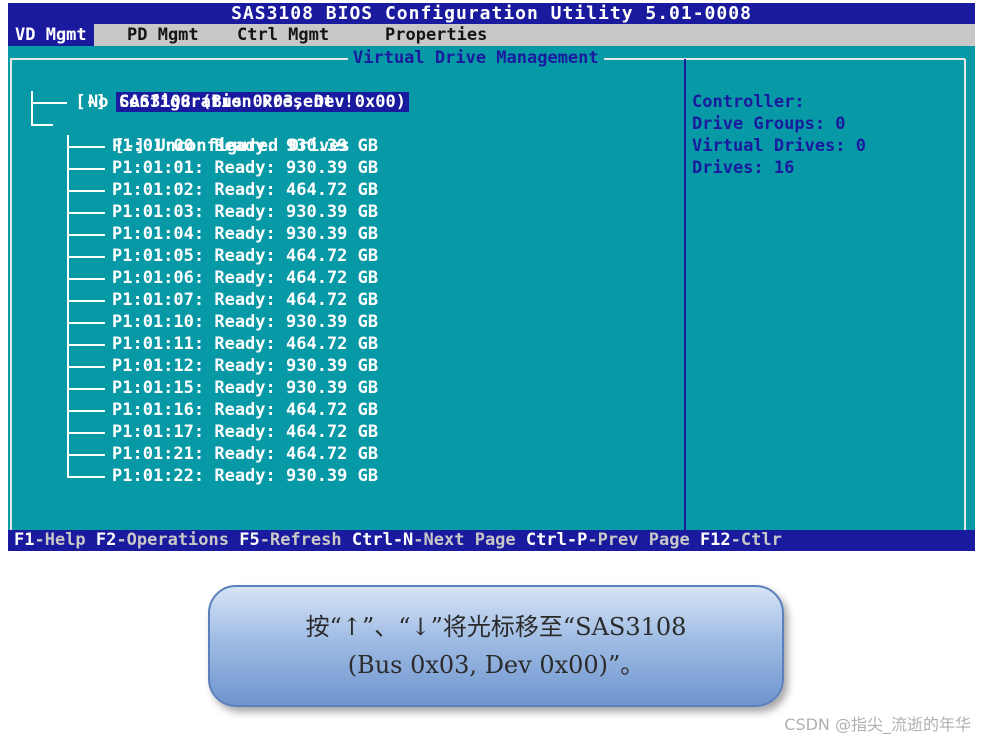 The width and height of the screenshot is (983, 742). Describe the element at coordinates (245, 212) in the screenshot. I see `drive-item: P1:01:03: Ready: 930.39 GB` at that location.